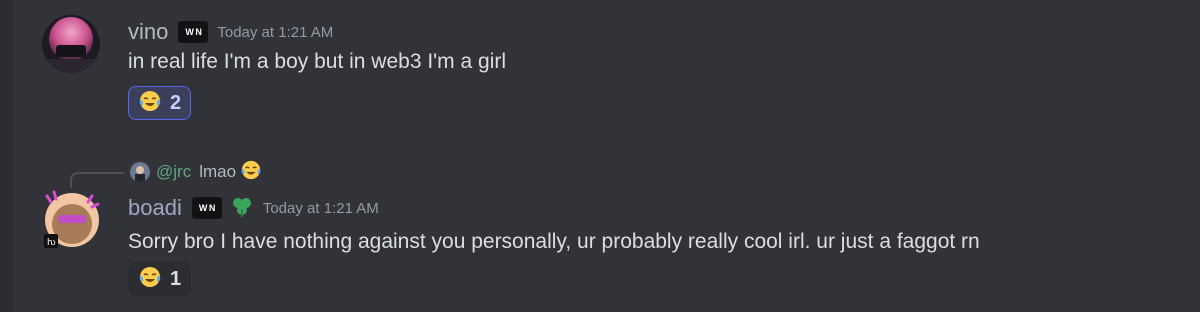 The height and width of the screenshot is (312, 1200). Describe the element at coordinates (71, 219) in the screenshot. I see `avatar: ƕ` at that location.